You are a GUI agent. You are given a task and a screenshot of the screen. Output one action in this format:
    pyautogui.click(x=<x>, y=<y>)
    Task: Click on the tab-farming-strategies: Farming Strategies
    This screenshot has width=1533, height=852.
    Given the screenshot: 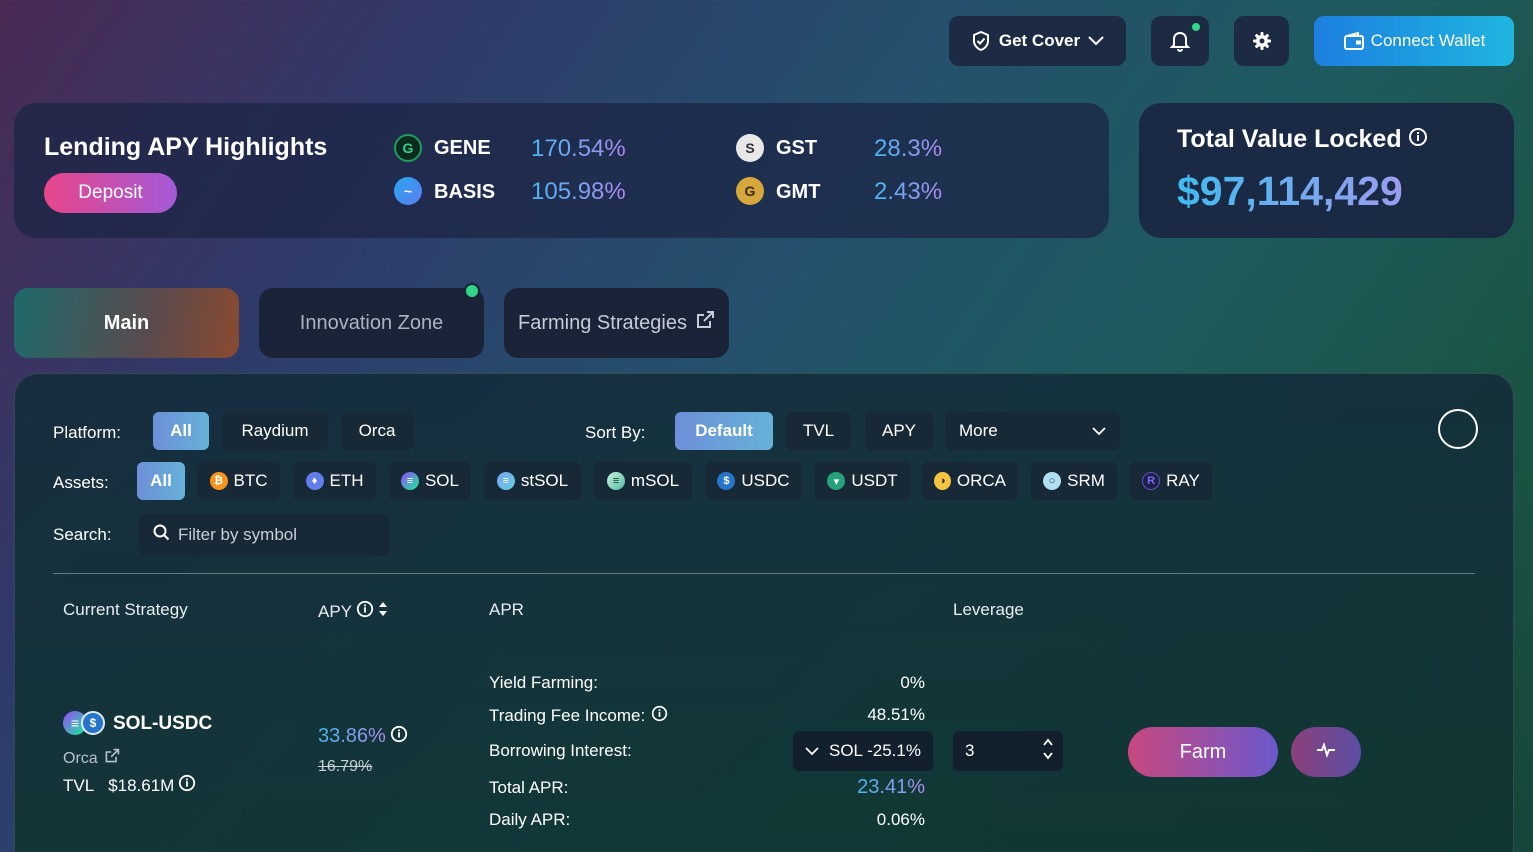 What is the action you would take?
    pyautogui.click(x=616, y=323)
    